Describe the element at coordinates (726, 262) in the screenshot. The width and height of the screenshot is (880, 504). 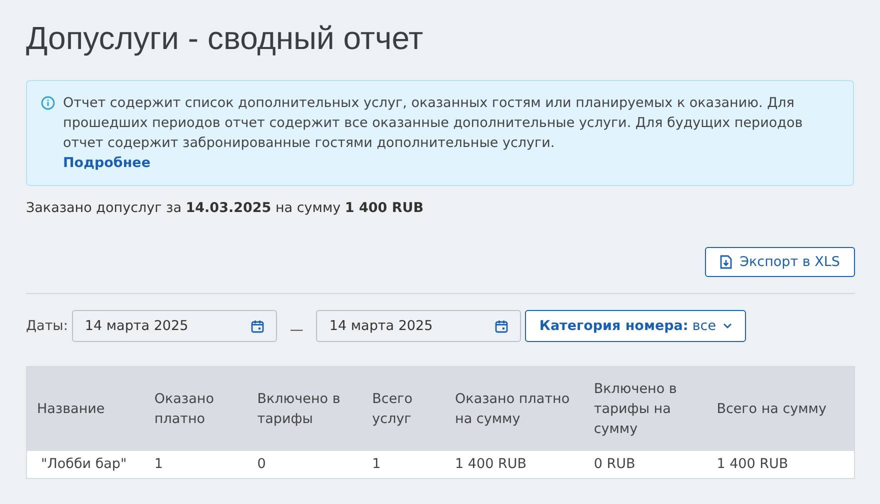
I see `file-download-icon` at that location.